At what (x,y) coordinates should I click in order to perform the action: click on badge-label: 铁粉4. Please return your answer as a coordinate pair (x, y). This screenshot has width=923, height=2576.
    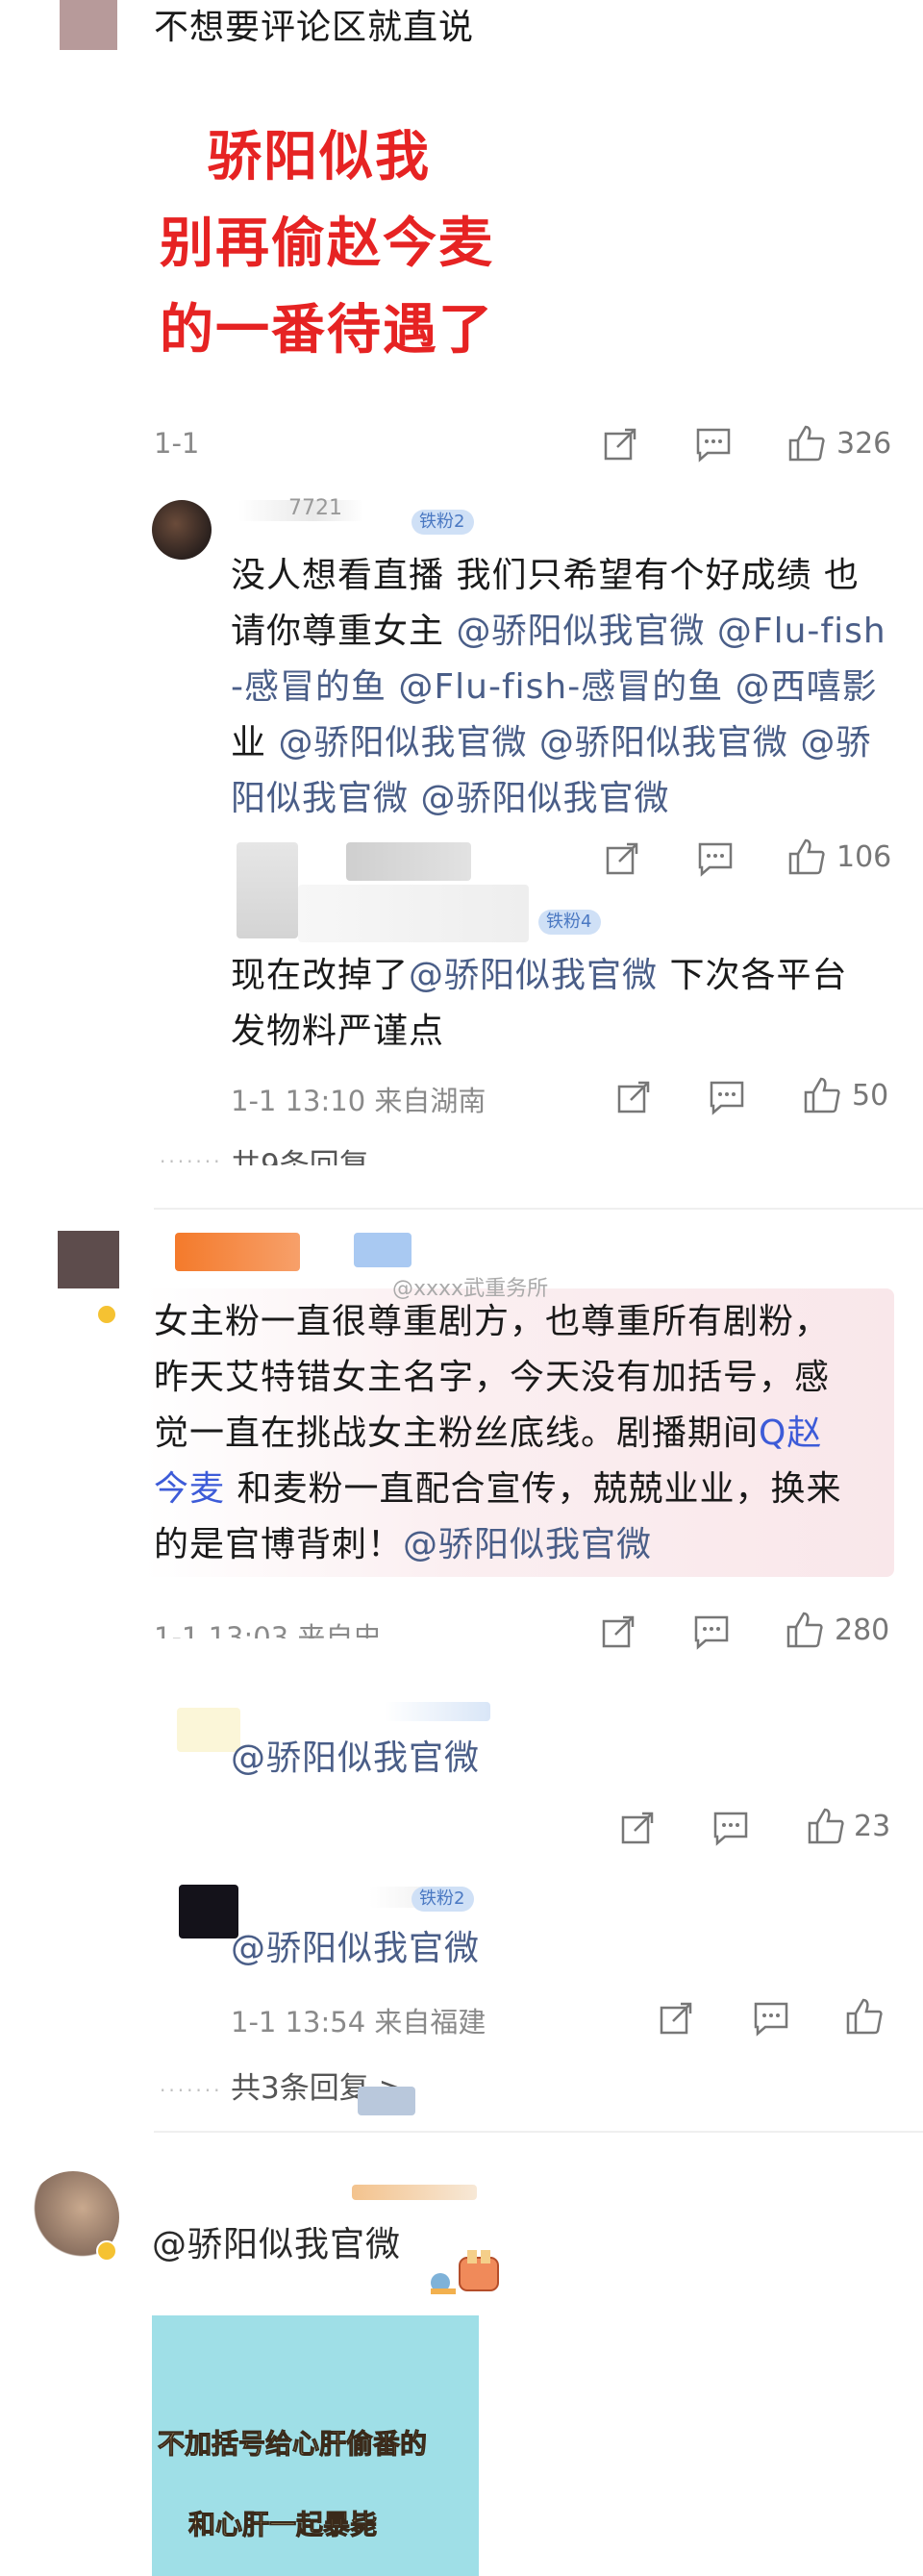
    Looking at the image, I should click on (569, 922).